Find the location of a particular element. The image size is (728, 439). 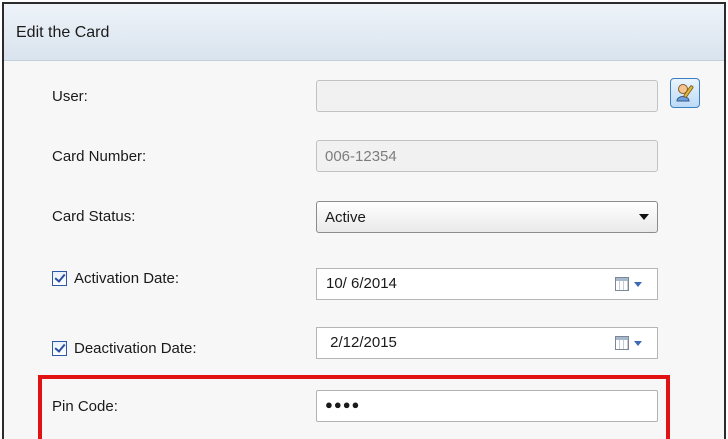

user-picker-icon is located at coordinates (685, 93).